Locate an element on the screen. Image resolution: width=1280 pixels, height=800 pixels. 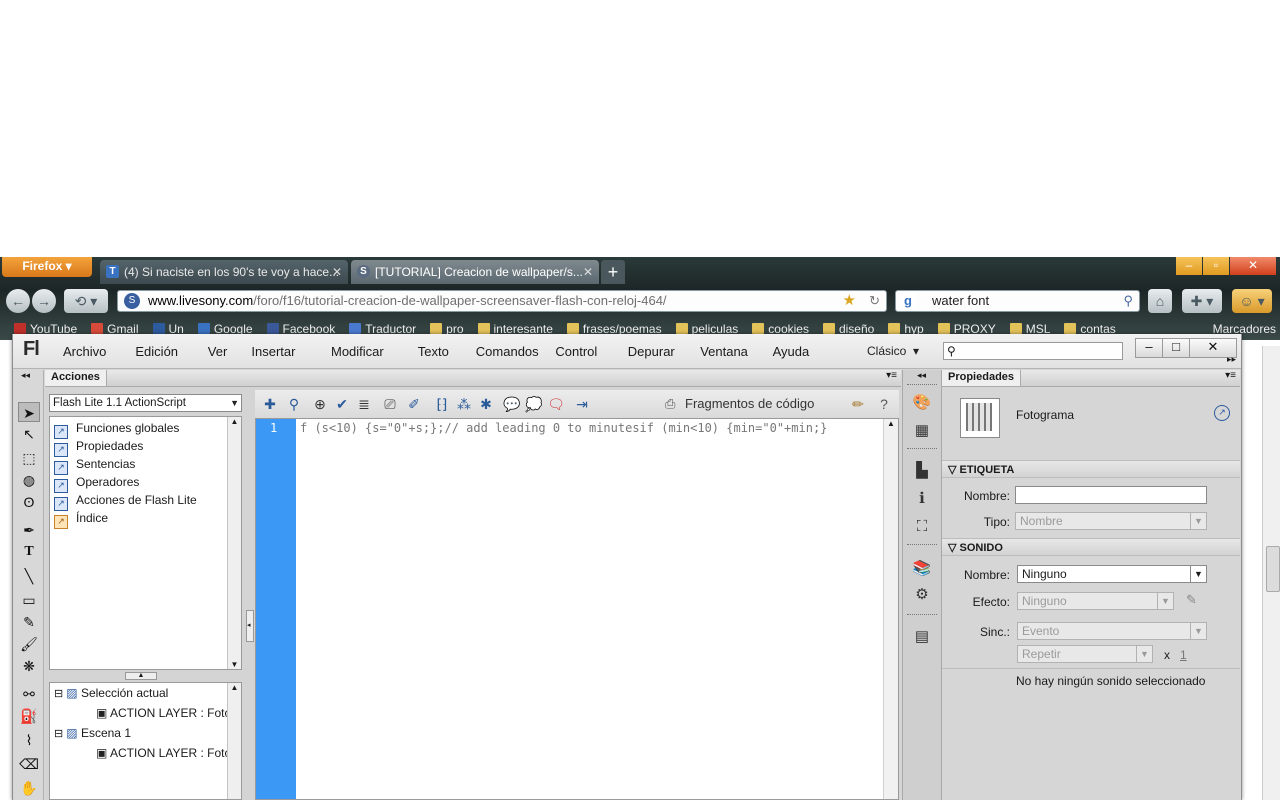
auto-format-icon: ≣ is located at coordinates (364, 404).